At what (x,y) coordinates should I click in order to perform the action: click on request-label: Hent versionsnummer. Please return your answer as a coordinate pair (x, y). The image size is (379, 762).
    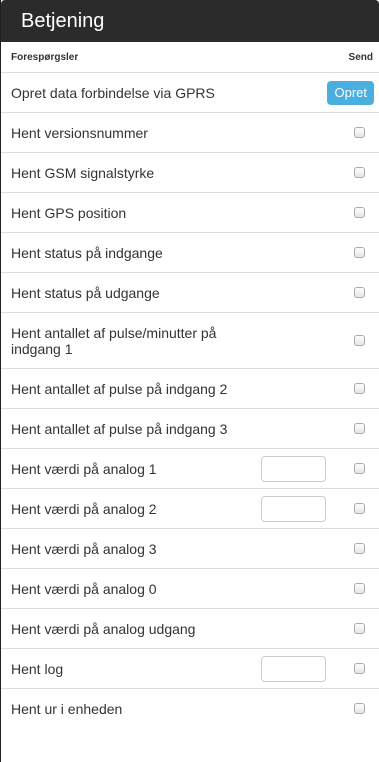
    Looking at the image, I should click on (79, 132).